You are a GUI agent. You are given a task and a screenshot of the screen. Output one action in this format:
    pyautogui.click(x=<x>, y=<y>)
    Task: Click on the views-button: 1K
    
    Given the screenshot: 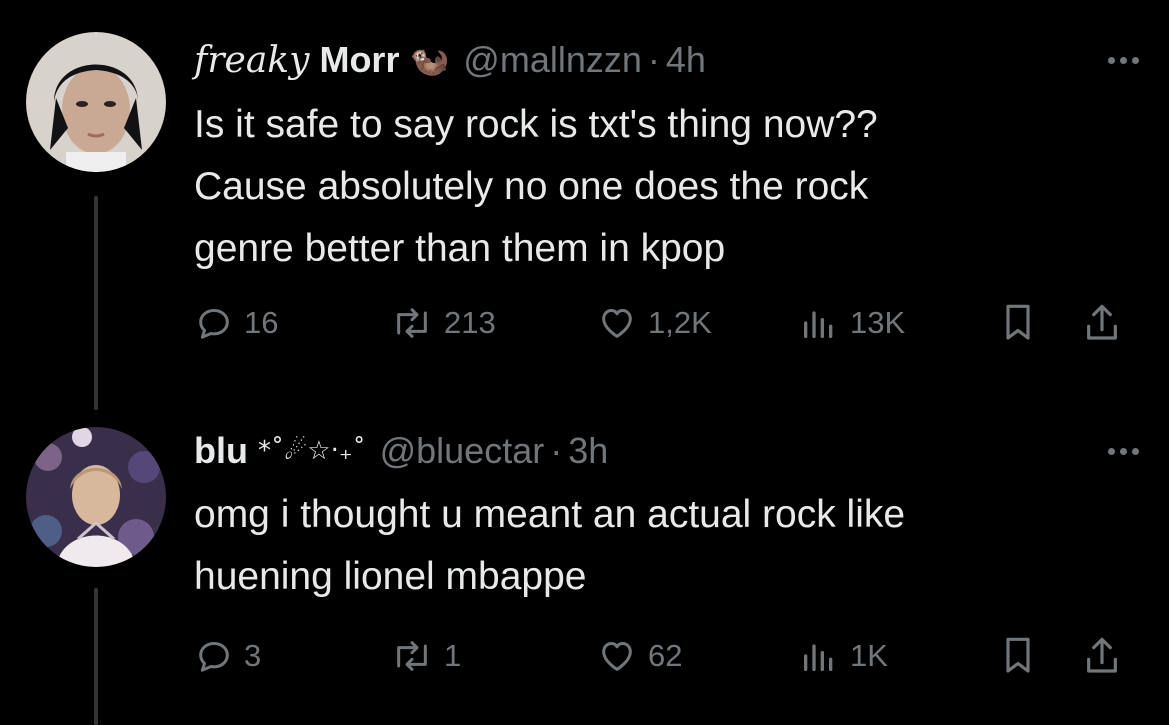 What is the action you would take?
    pyautogui.click(x=843, y=656)
    